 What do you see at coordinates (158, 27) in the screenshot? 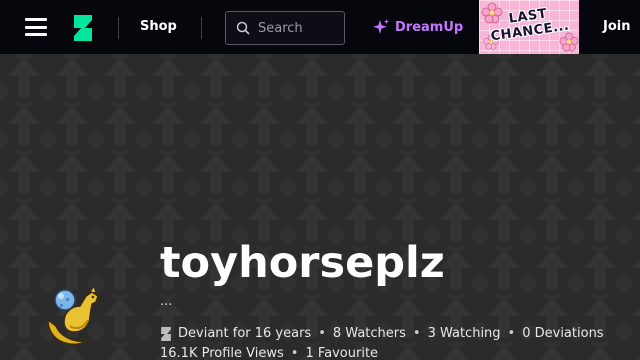
I see `shop-link: Shop` at bounding box center [158, 27].